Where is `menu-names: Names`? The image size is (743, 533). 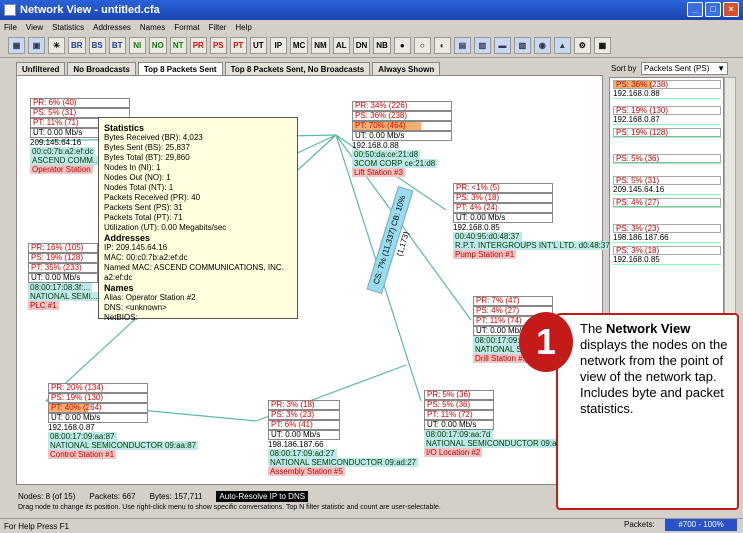 menu-names: Names is located at coordinates (152, 27).